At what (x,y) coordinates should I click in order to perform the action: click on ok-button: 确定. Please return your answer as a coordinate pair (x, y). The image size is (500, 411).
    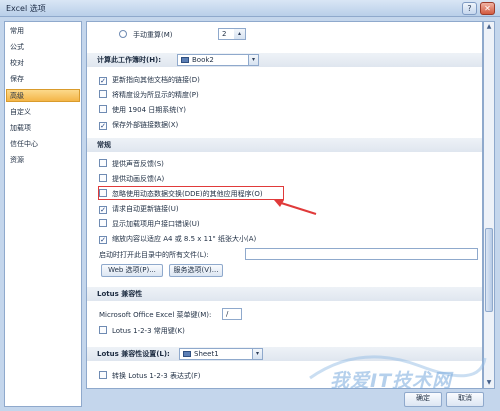
    Looking at the image, I should click on (423, 399).